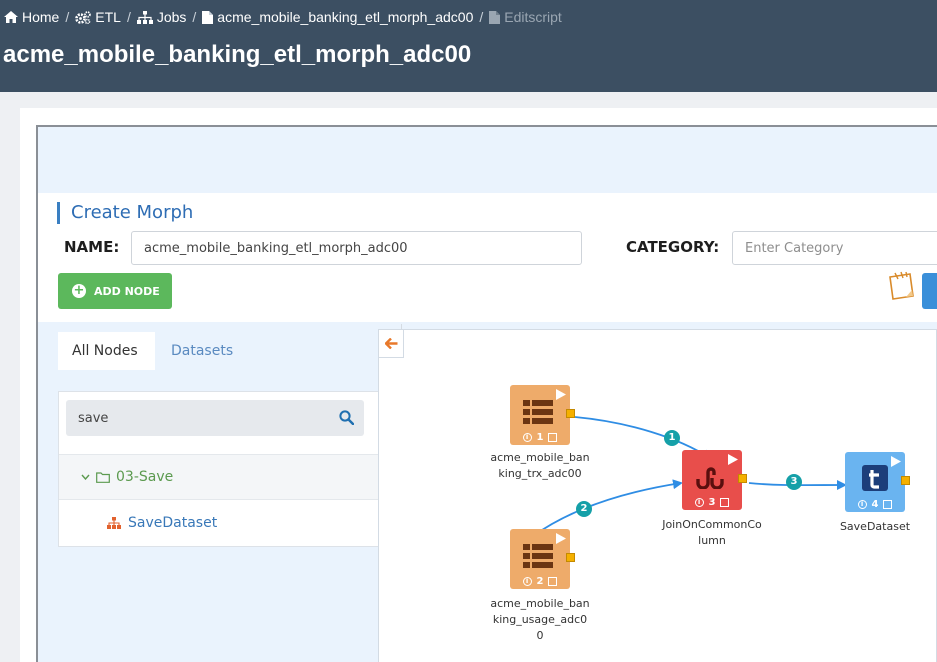  What do you see at coordinates (125, 213) in the screenshot?
I see `form-title: Create Morph` at bounding box center [125, 213].